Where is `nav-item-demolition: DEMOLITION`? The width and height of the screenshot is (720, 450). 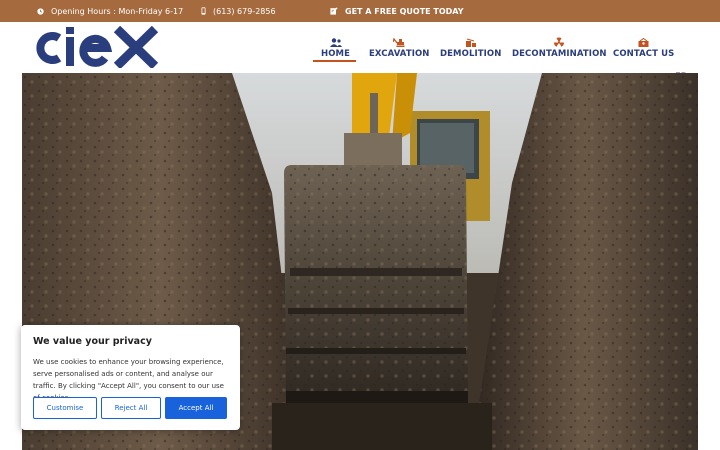 nav-item-demolition: DEMOLITION is located at coordinates (470, 47).